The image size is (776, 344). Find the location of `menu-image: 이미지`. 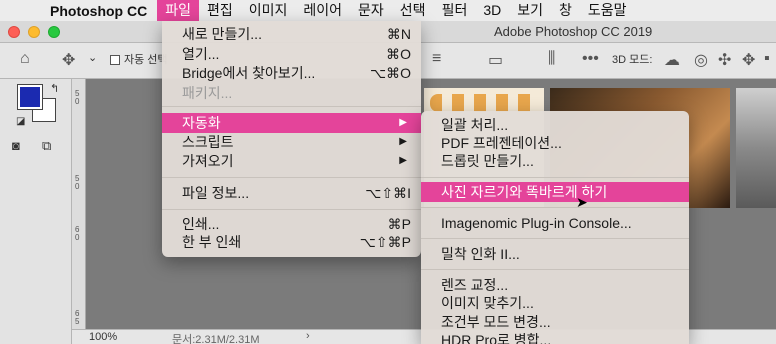

menu-image: 이미지 is located at coordinates (268, 10).